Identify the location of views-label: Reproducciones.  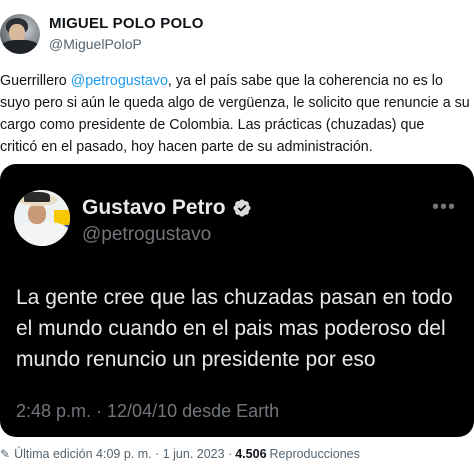
(314, 454).